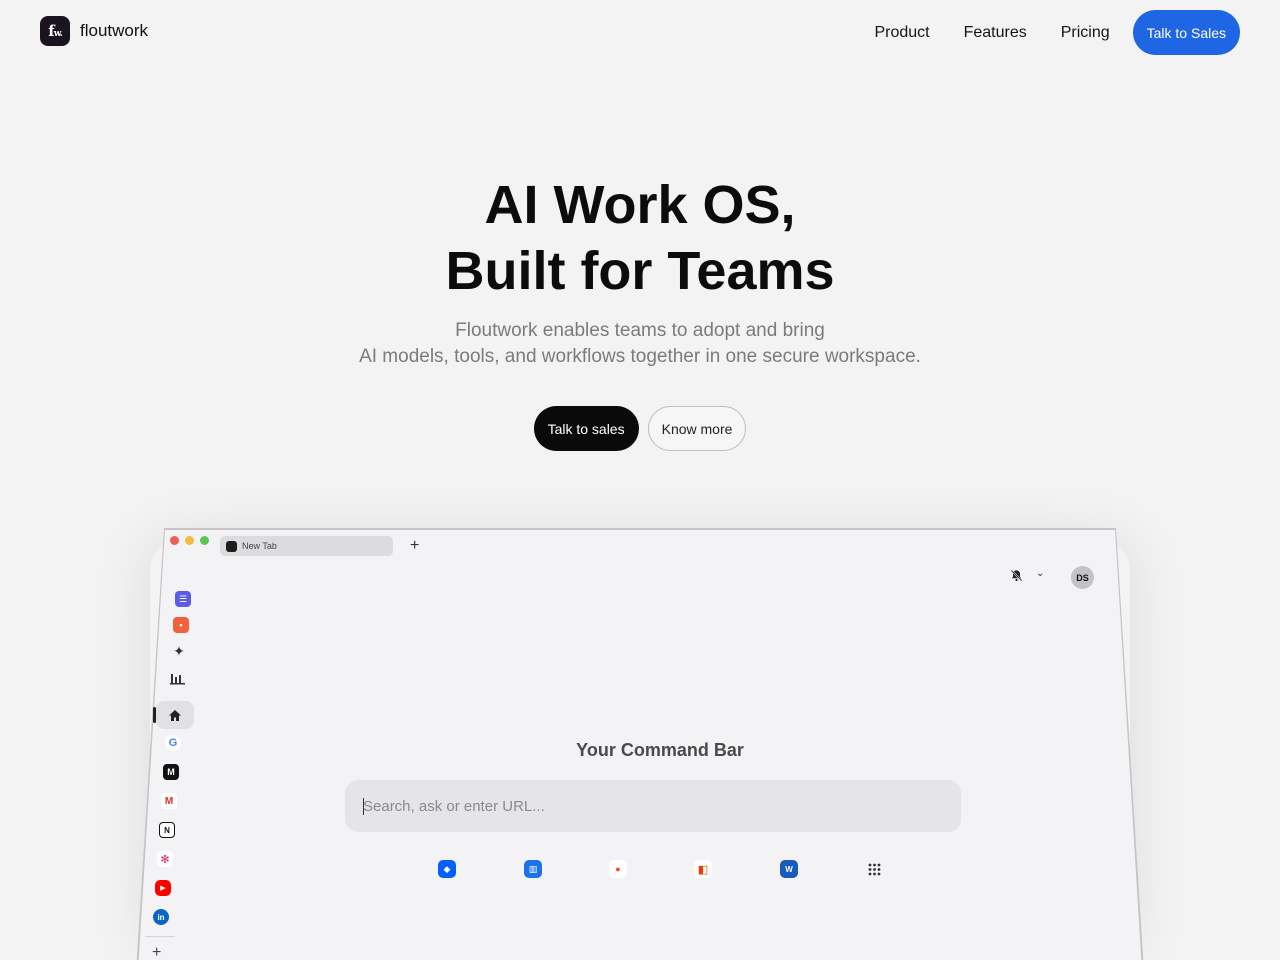 The height and width of the screenshot is (960, 1280). What do you see at coordinates (1040, 573) in the screenshot?
I see `chevron-down-icon: ⌄` at bounding box center [1040, 573].